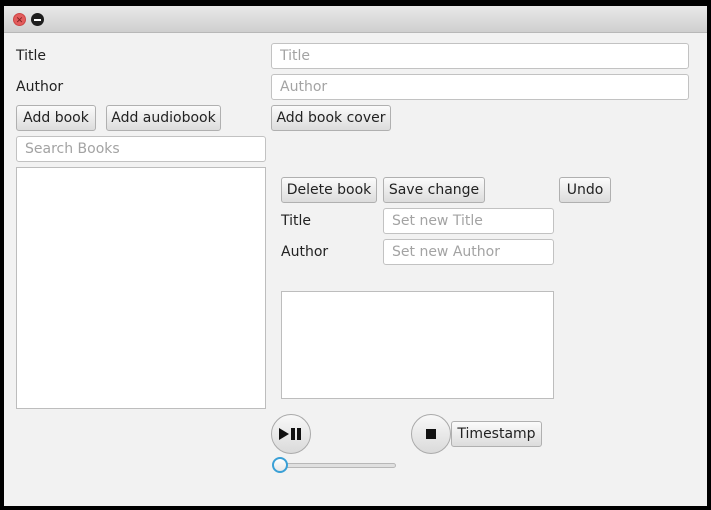 This screenshot has height=510, width=711. I want to click on stop-icon, so click(431, 434).